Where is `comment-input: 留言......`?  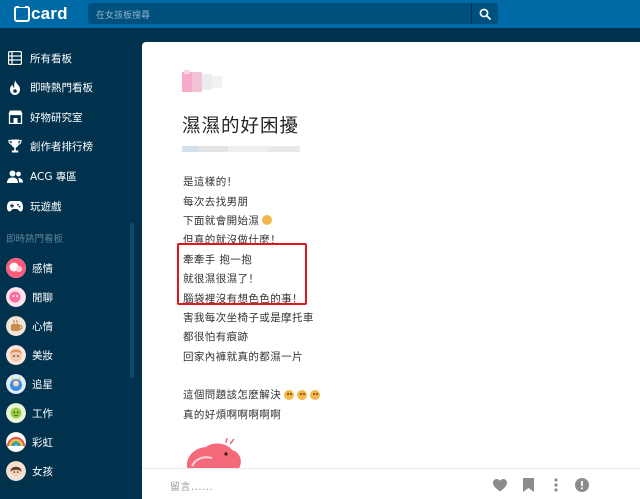
comment-input: 留言...... is located at coordinates (191, 485).